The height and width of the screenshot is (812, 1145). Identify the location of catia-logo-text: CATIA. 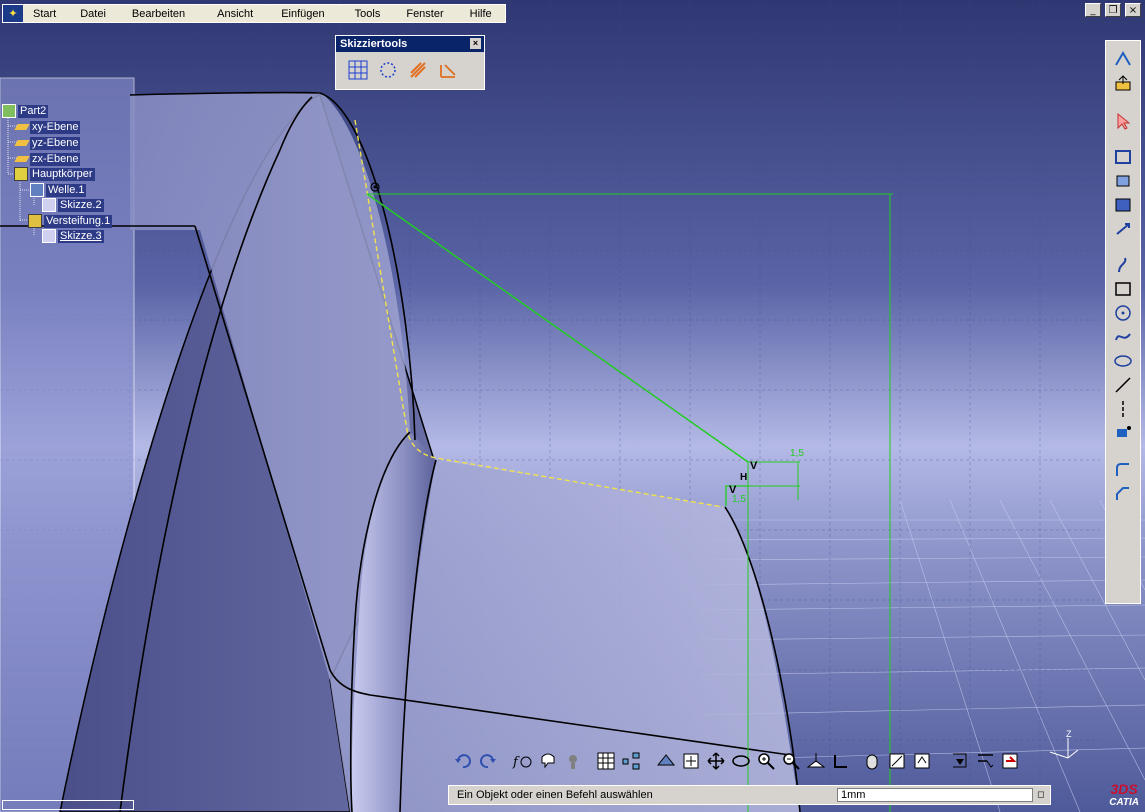
(1124, 802).